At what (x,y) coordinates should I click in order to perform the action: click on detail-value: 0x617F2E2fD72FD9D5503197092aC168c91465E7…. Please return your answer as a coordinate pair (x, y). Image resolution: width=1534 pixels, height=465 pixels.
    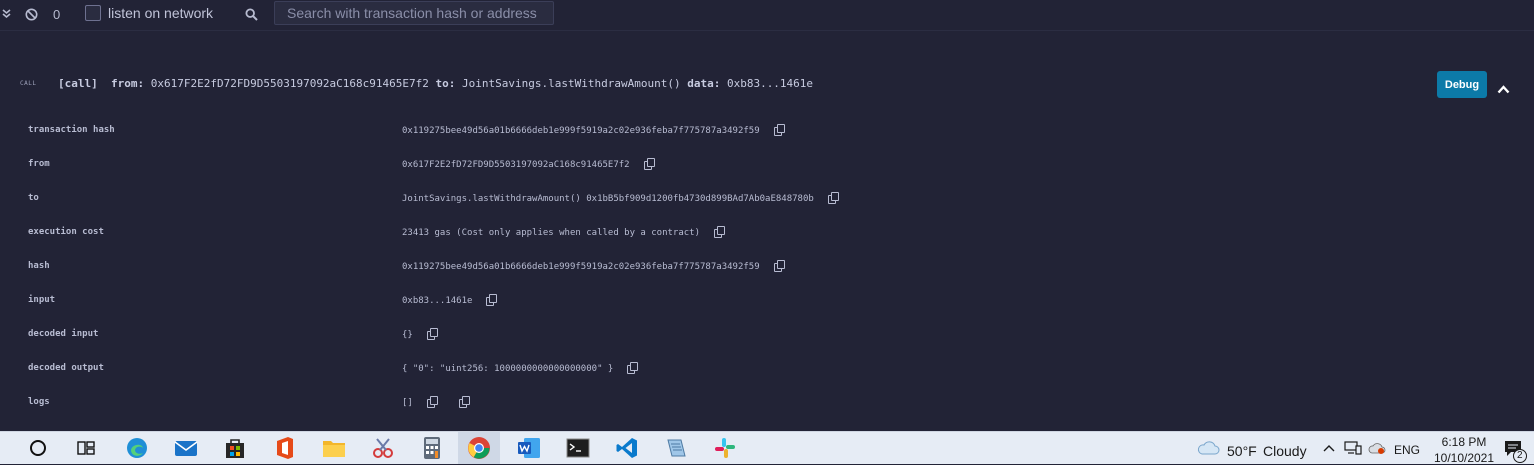
    Looking at the image, I should click on (516, 164).